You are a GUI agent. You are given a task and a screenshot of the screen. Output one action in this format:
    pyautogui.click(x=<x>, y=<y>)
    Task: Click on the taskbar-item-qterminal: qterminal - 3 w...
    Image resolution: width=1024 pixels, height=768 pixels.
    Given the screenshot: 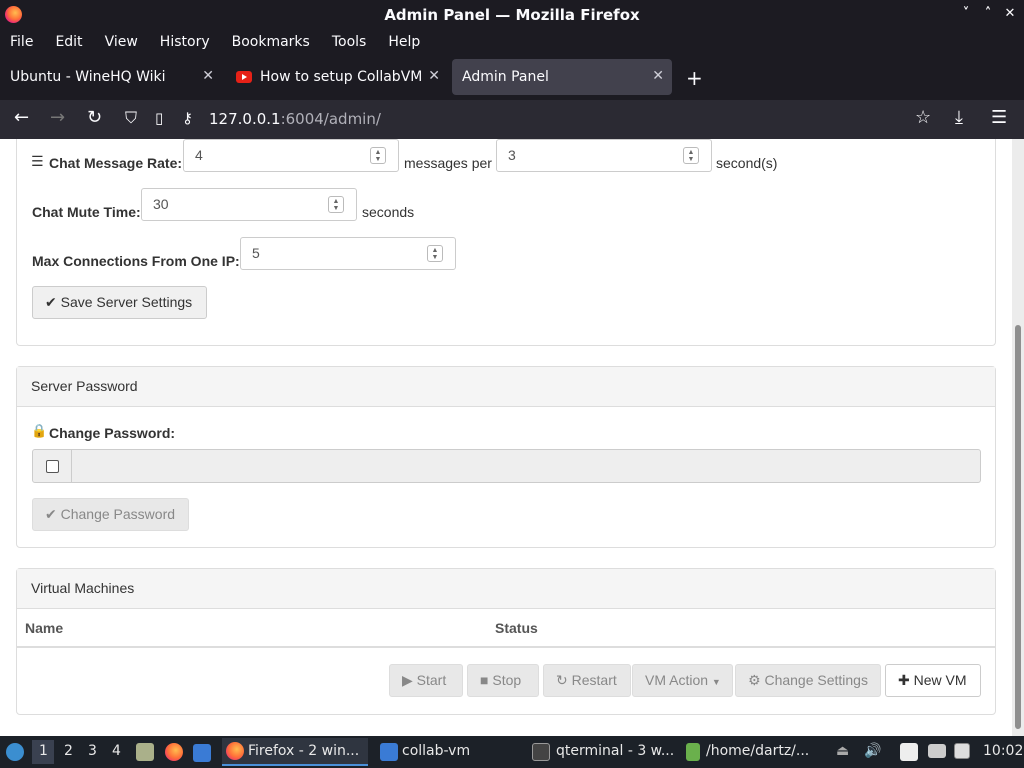 What is the action you would take?
    pyautogui.click(x=603, y=752)
    